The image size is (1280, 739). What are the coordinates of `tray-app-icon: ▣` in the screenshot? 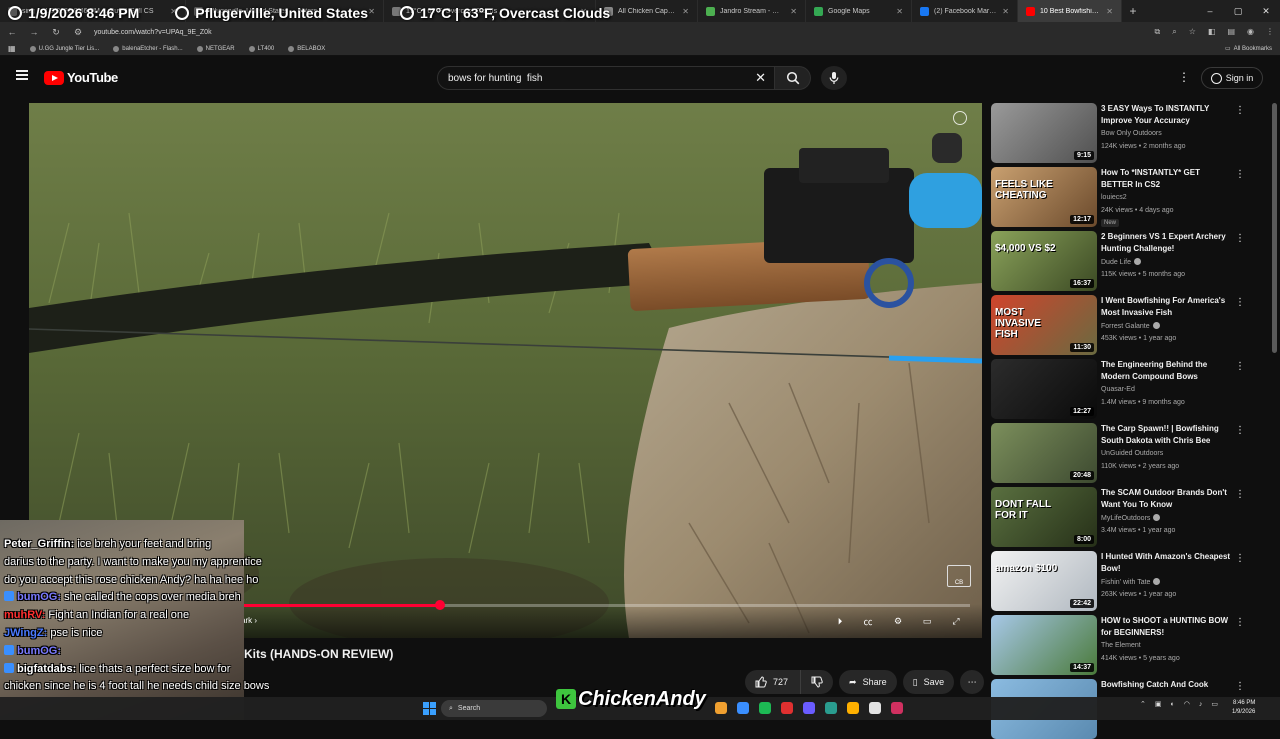 It's located at (1158, 704).